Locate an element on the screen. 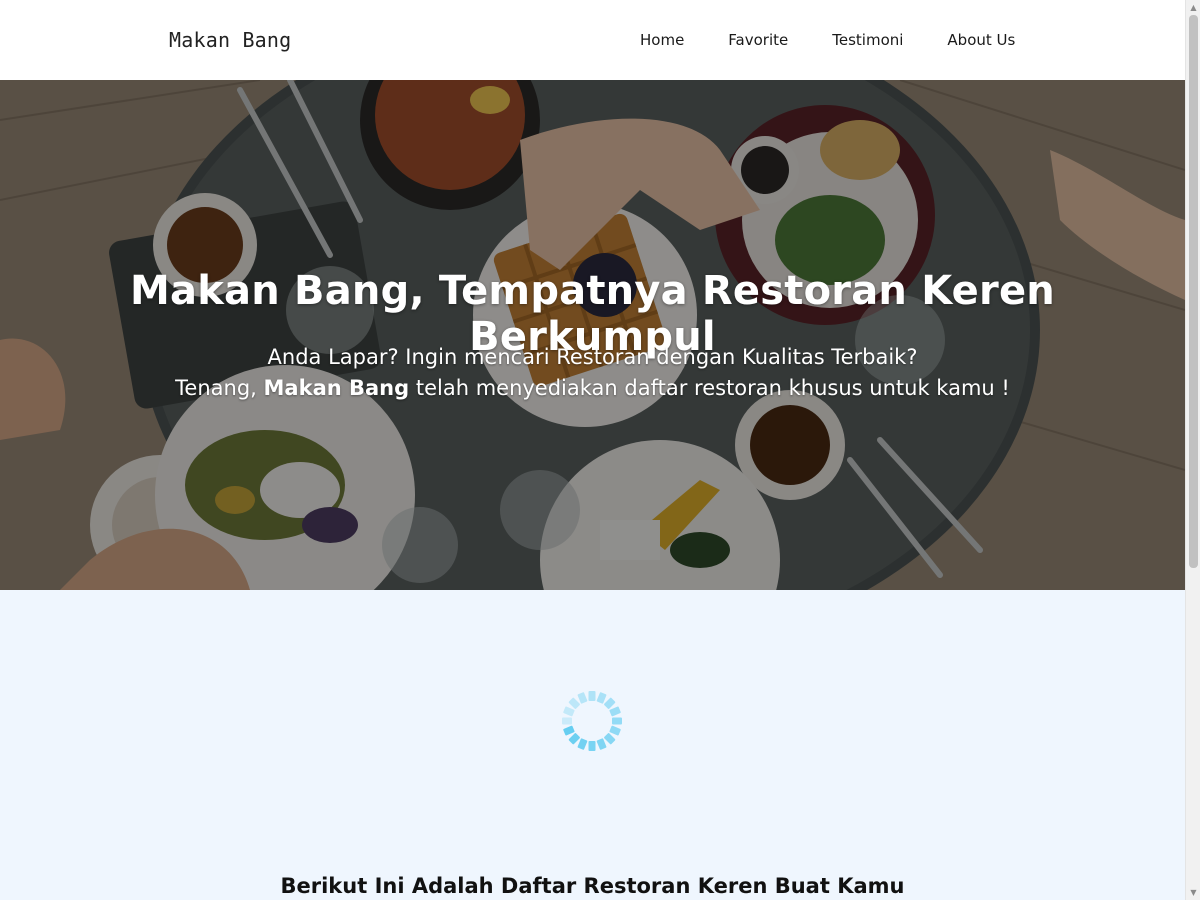 The image size is (1200, 900). chevron-up-icon: ▲ is located at coordinates (1193, 7).